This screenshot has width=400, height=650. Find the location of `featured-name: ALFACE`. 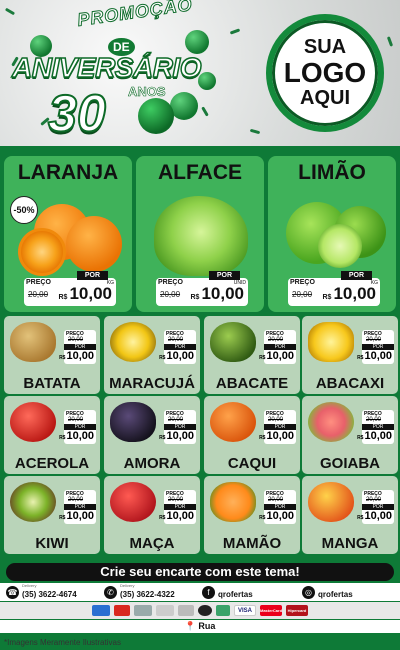

featured-name: ALFACE is located at coordinates (200, 172).